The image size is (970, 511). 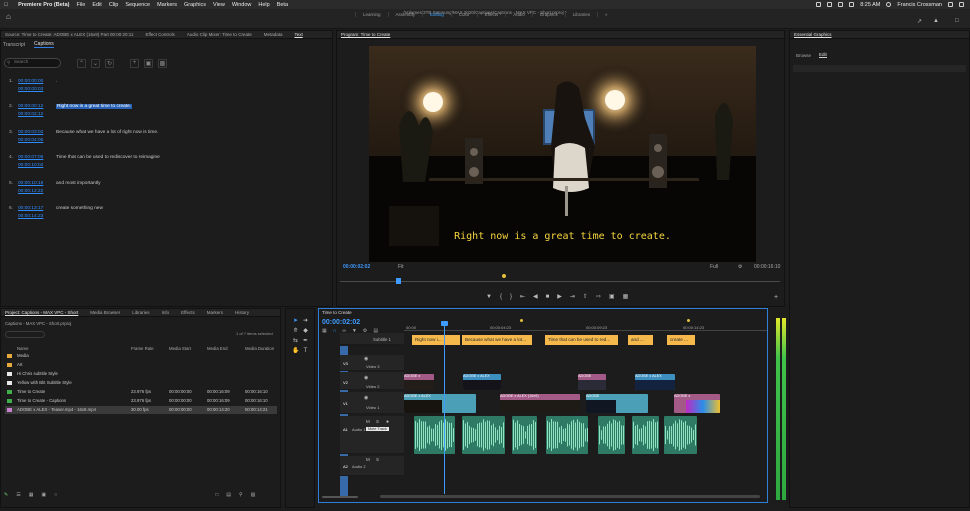 What do you see at coordinates (436, 14) in the screenshot?
I see `tab-editing: Editing` at bounding box center [436, 14].